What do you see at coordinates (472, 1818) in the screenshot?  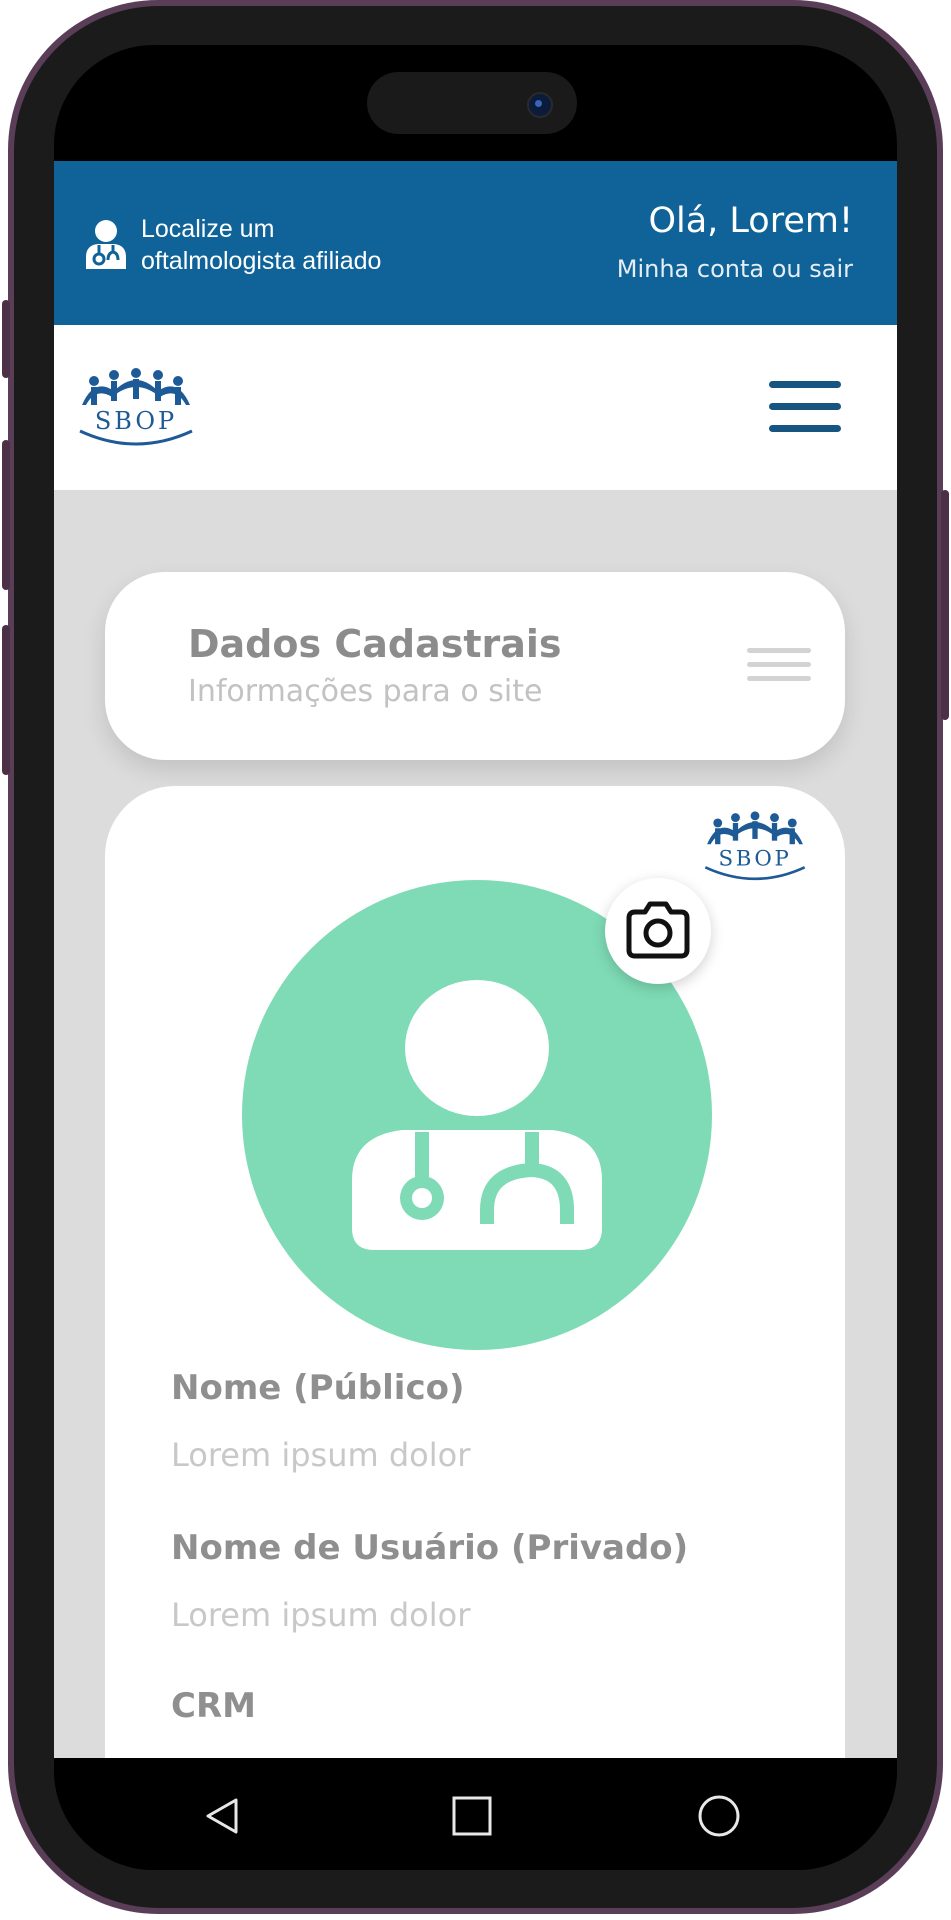 I see `square-home-icon` at bounding box center [472, 1818].